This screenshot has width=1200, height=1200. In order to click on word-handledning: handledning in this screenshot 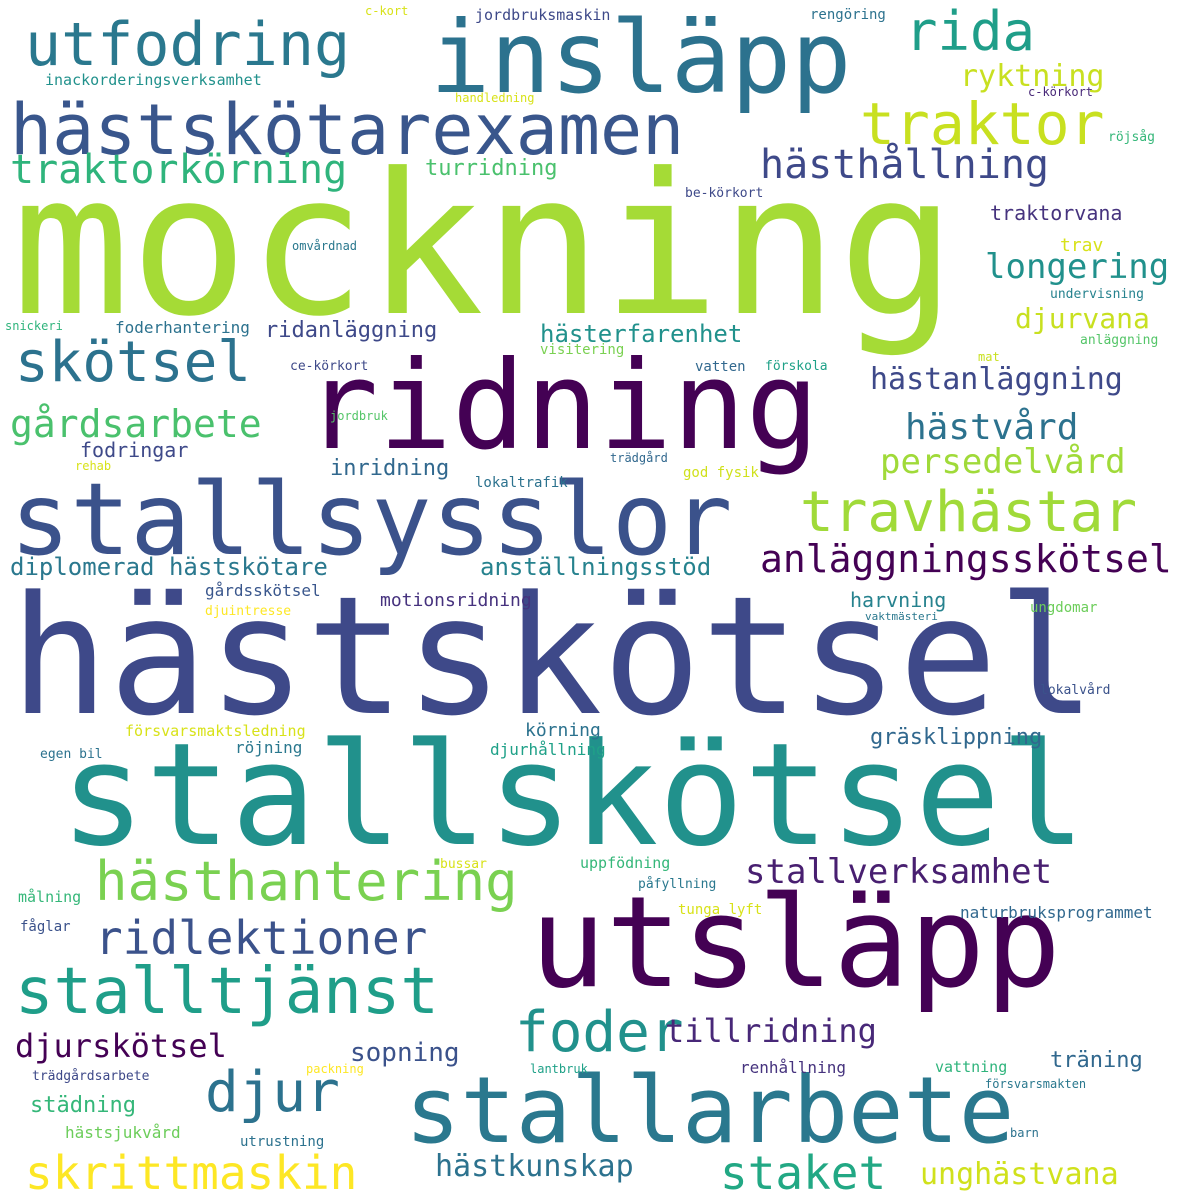, I will do `click(495, 98)`.